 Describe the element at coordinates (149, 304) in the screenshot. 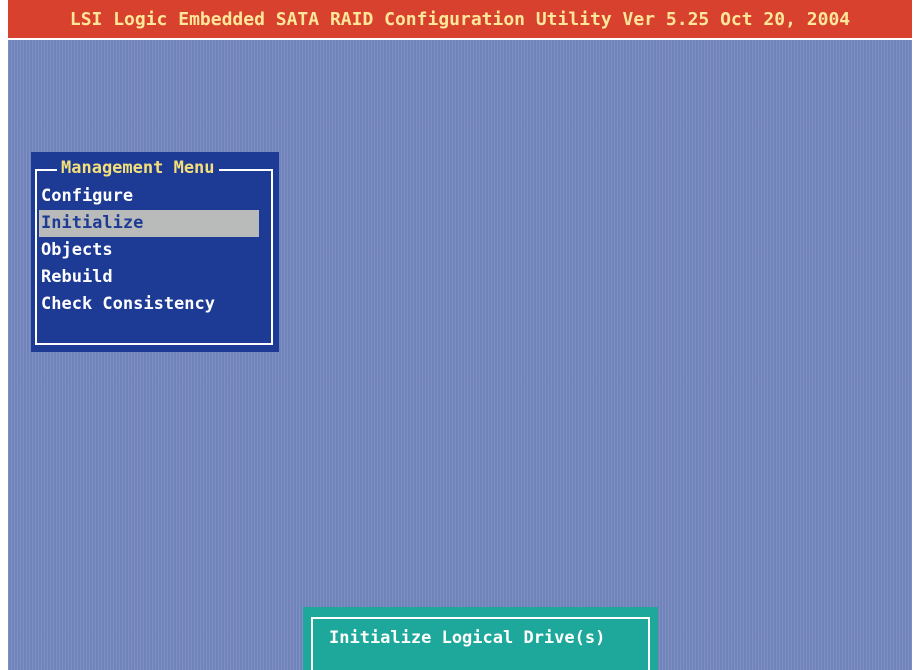

I see `menu-item-check-consistency: Check Consistency` at that location.